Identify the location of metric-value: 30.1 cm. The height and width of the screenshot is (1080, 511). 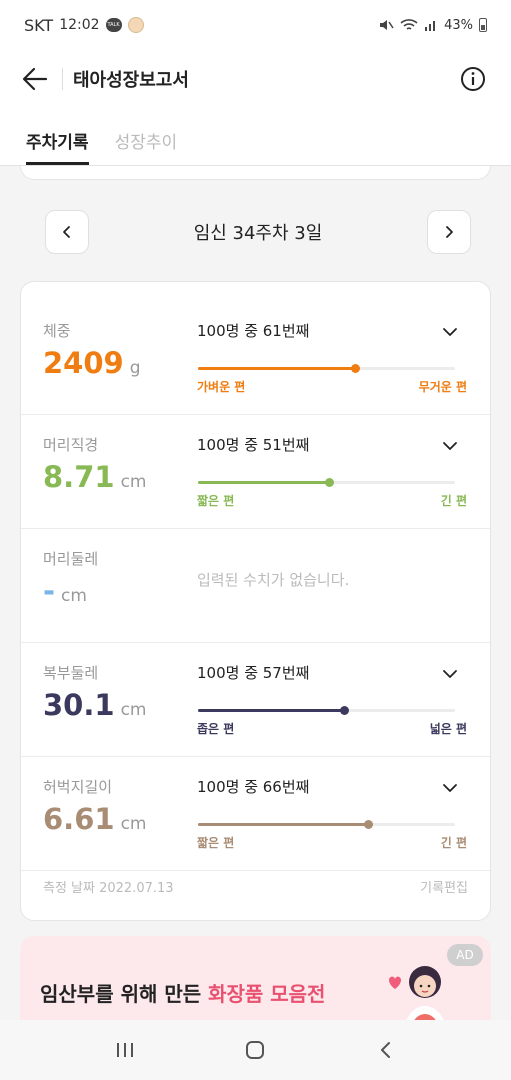
(95, 705).